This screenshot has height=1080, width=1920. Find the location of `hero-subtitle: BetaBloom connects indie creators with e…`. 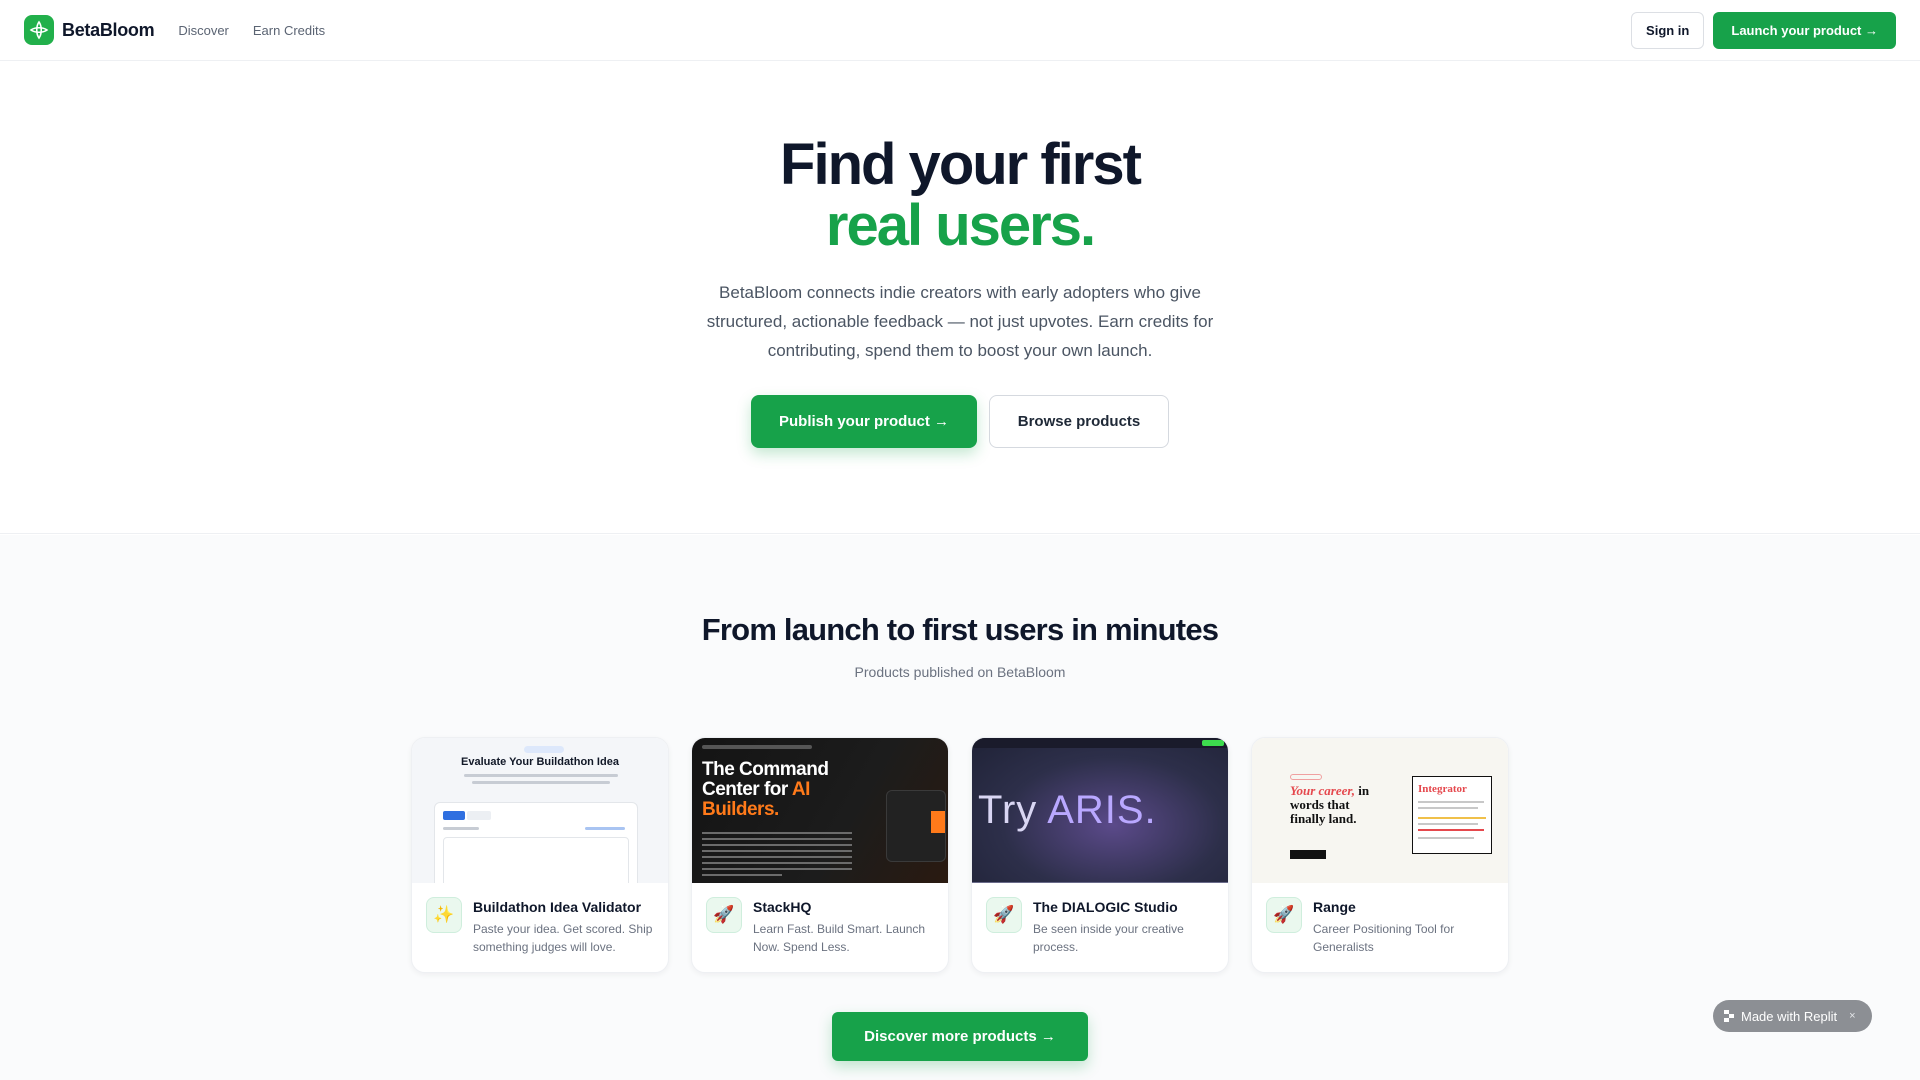

hero-subtitle: BetaBloom connects indie creators with e… is located at coordinates (960, 321).